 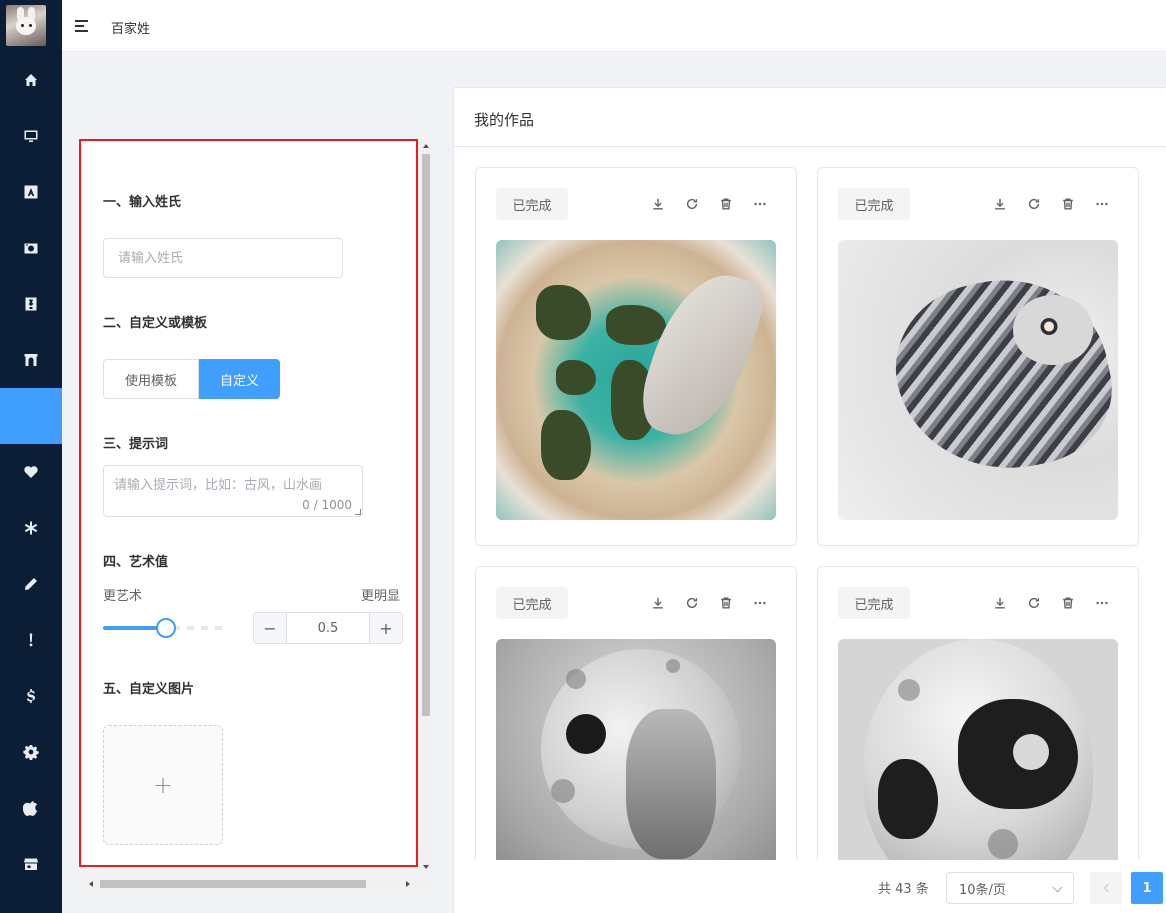 I want to click on increase-button: +, so click(x=385, y=628).